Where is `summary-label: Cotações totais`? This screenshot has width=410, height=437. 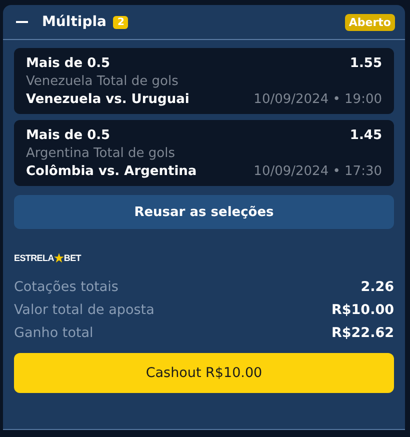 summary-label: Cotações totais is located at coordinates (66, 286).